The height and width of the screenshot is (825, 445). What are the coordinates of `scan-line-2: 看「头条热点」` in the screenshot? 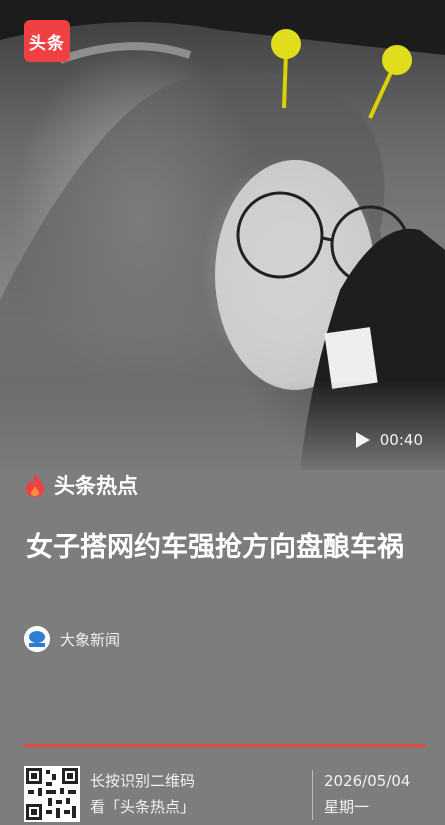 It's located at (143, 807).